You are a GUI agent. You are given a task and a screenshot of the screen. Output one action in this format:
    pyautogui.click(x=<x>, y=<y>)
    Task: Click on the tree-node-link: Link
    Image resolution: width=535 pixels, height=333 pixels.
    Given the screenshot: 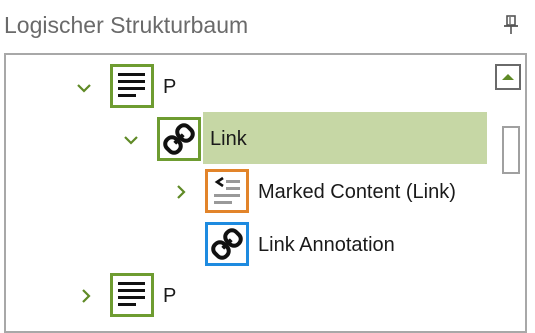 What is the action you would take?
    pyautogui.click(x=246, y=138)
    